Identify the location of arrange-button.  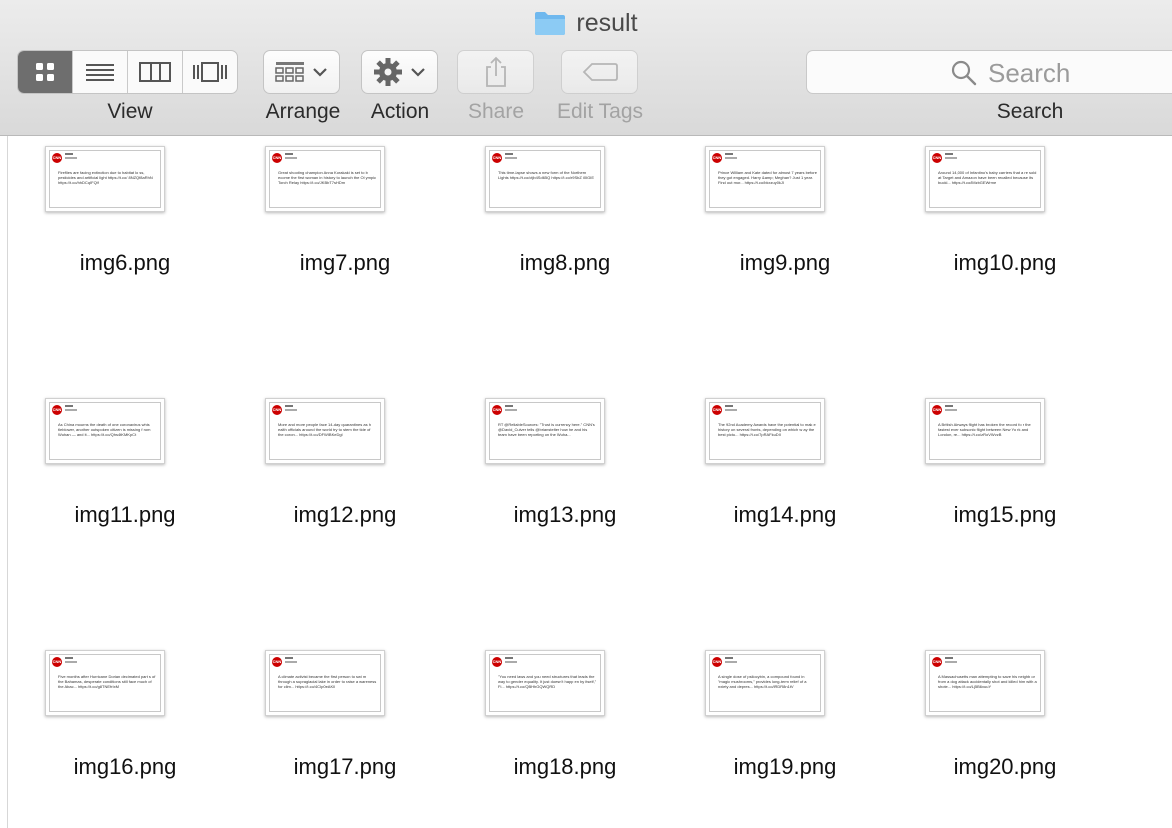
(301, 72).